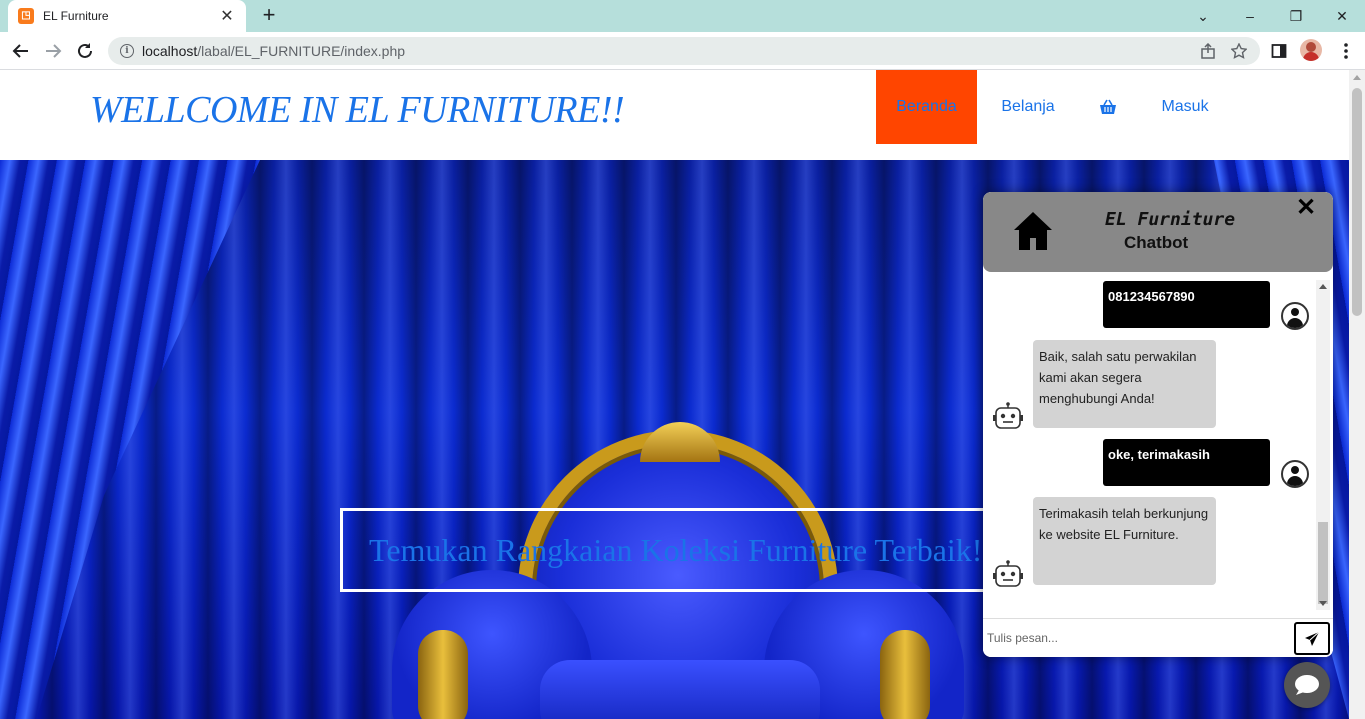  Describe the element at coordinates (1203, 16) in the screenshot. I see `tab-search-icon: ⌄` at that location.